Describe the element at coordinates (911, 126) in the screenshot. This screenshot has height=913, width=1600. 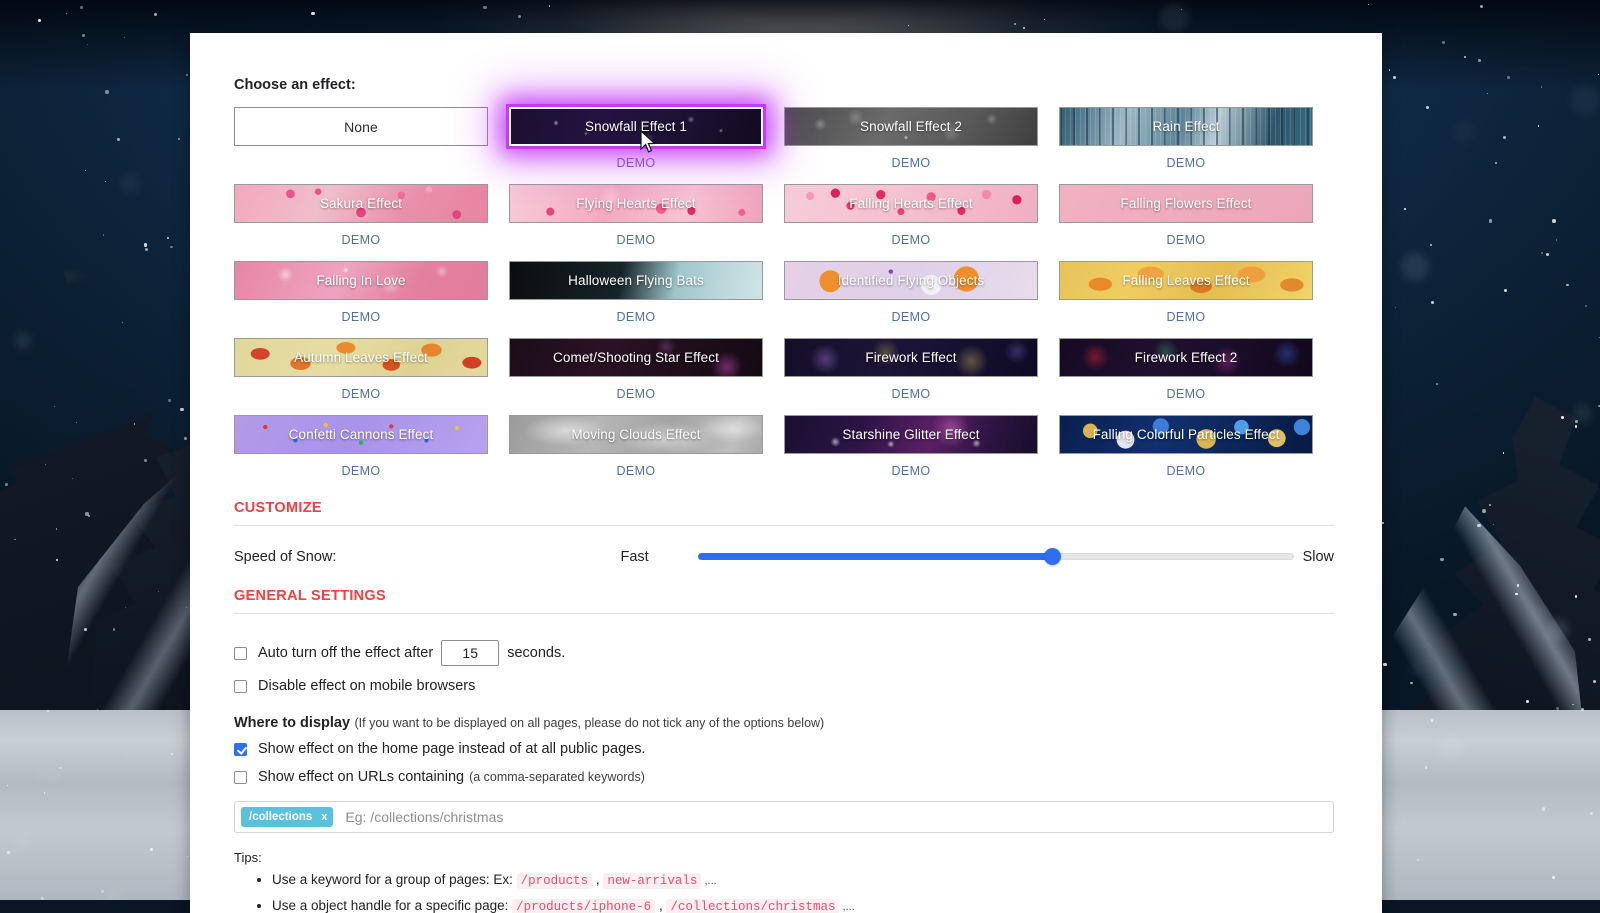
I see `effect-card-snowfall-effect-2: Snowfall Effect 2` at that location.